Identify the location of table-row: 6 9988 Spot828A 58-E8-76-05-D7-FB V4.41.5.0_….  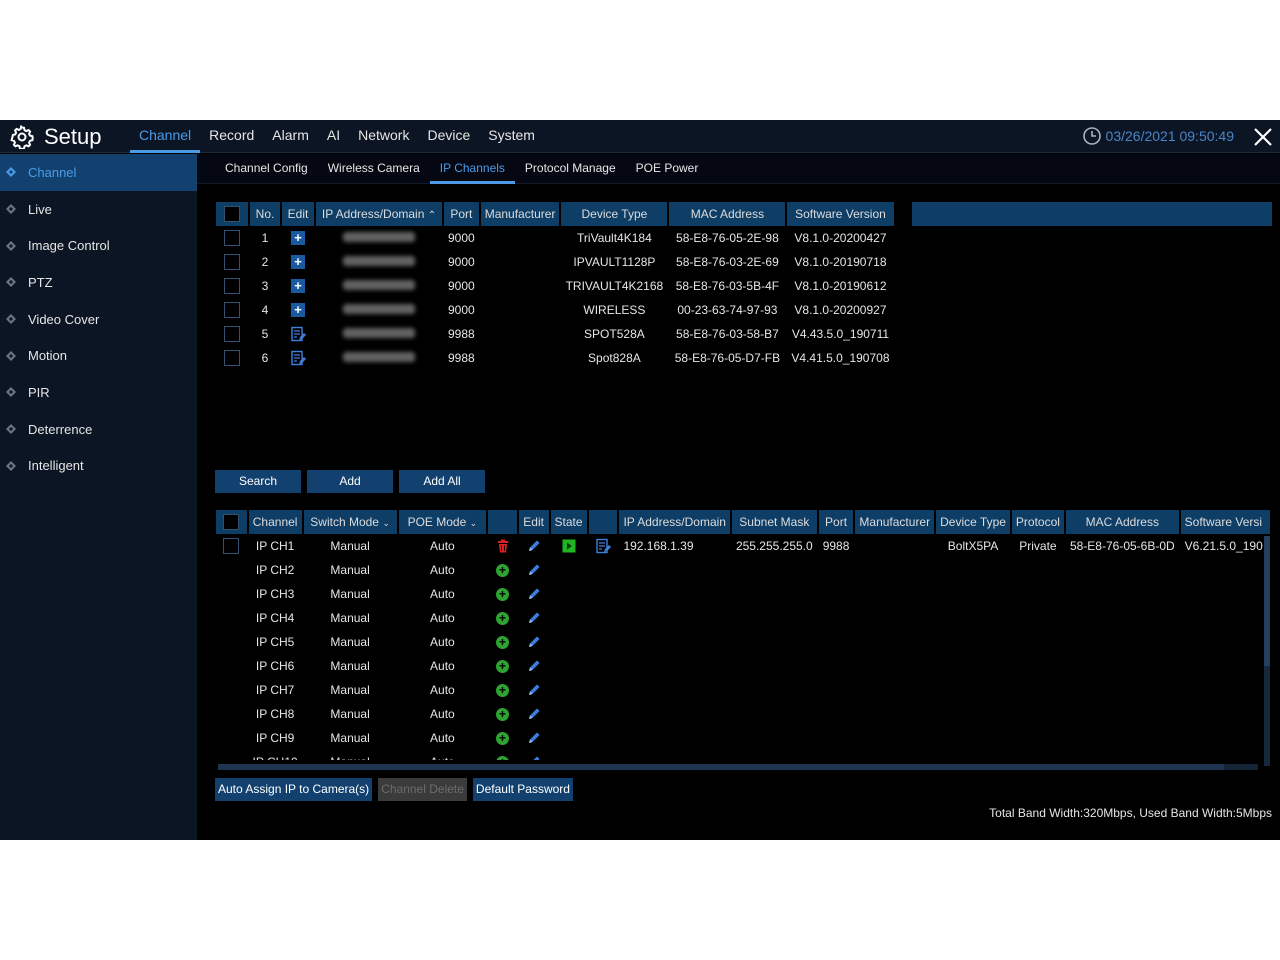
(555, 358).